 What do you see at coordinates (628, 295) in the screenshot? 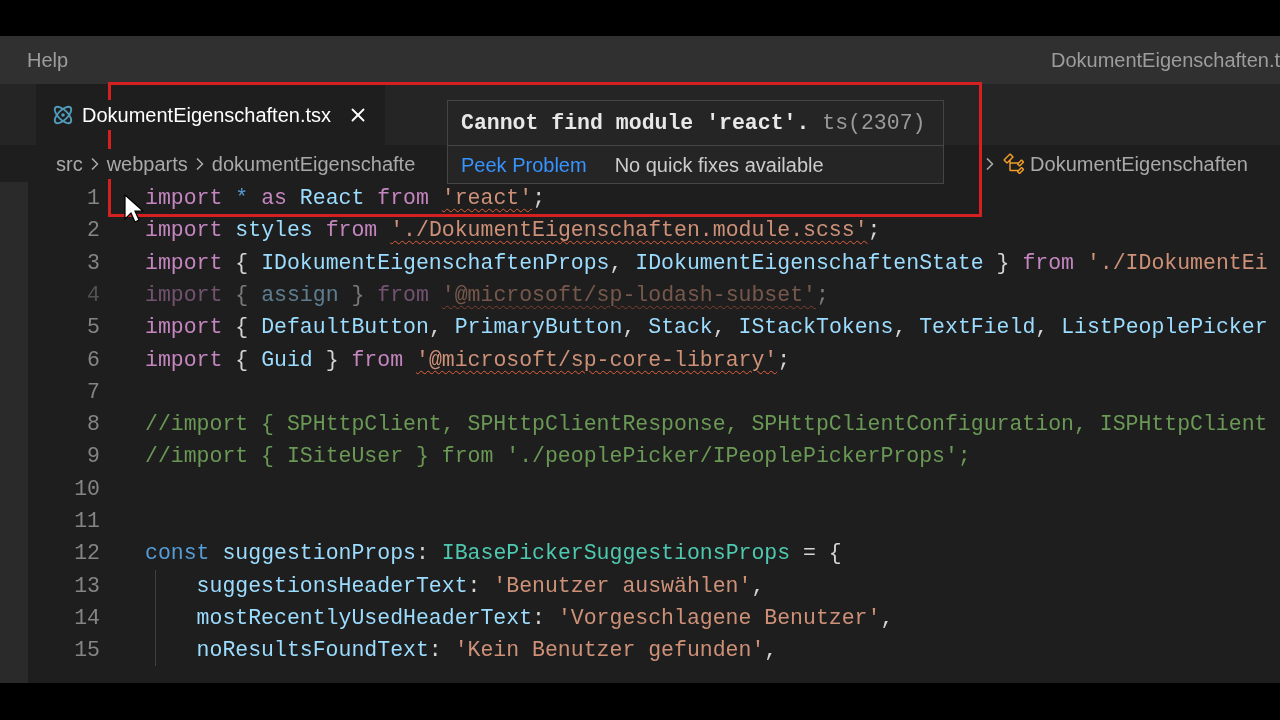
I see `string-token: '@microsoft/sp-lodash-subset'` at bounding box center [628, 295].